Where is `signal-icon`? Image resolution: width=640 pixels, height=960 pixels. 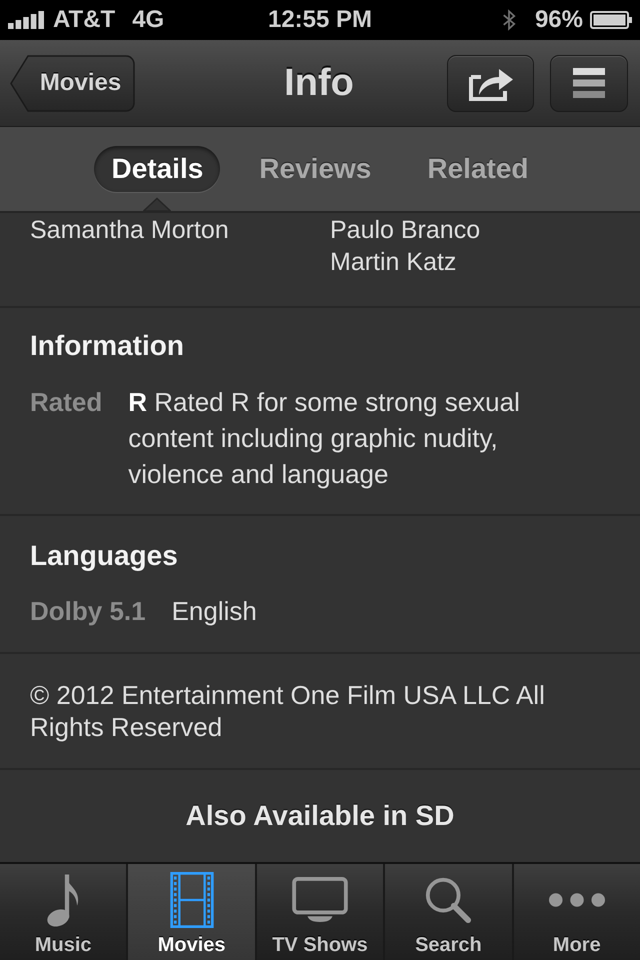
signal-icon is located at coordinates (26, 20).